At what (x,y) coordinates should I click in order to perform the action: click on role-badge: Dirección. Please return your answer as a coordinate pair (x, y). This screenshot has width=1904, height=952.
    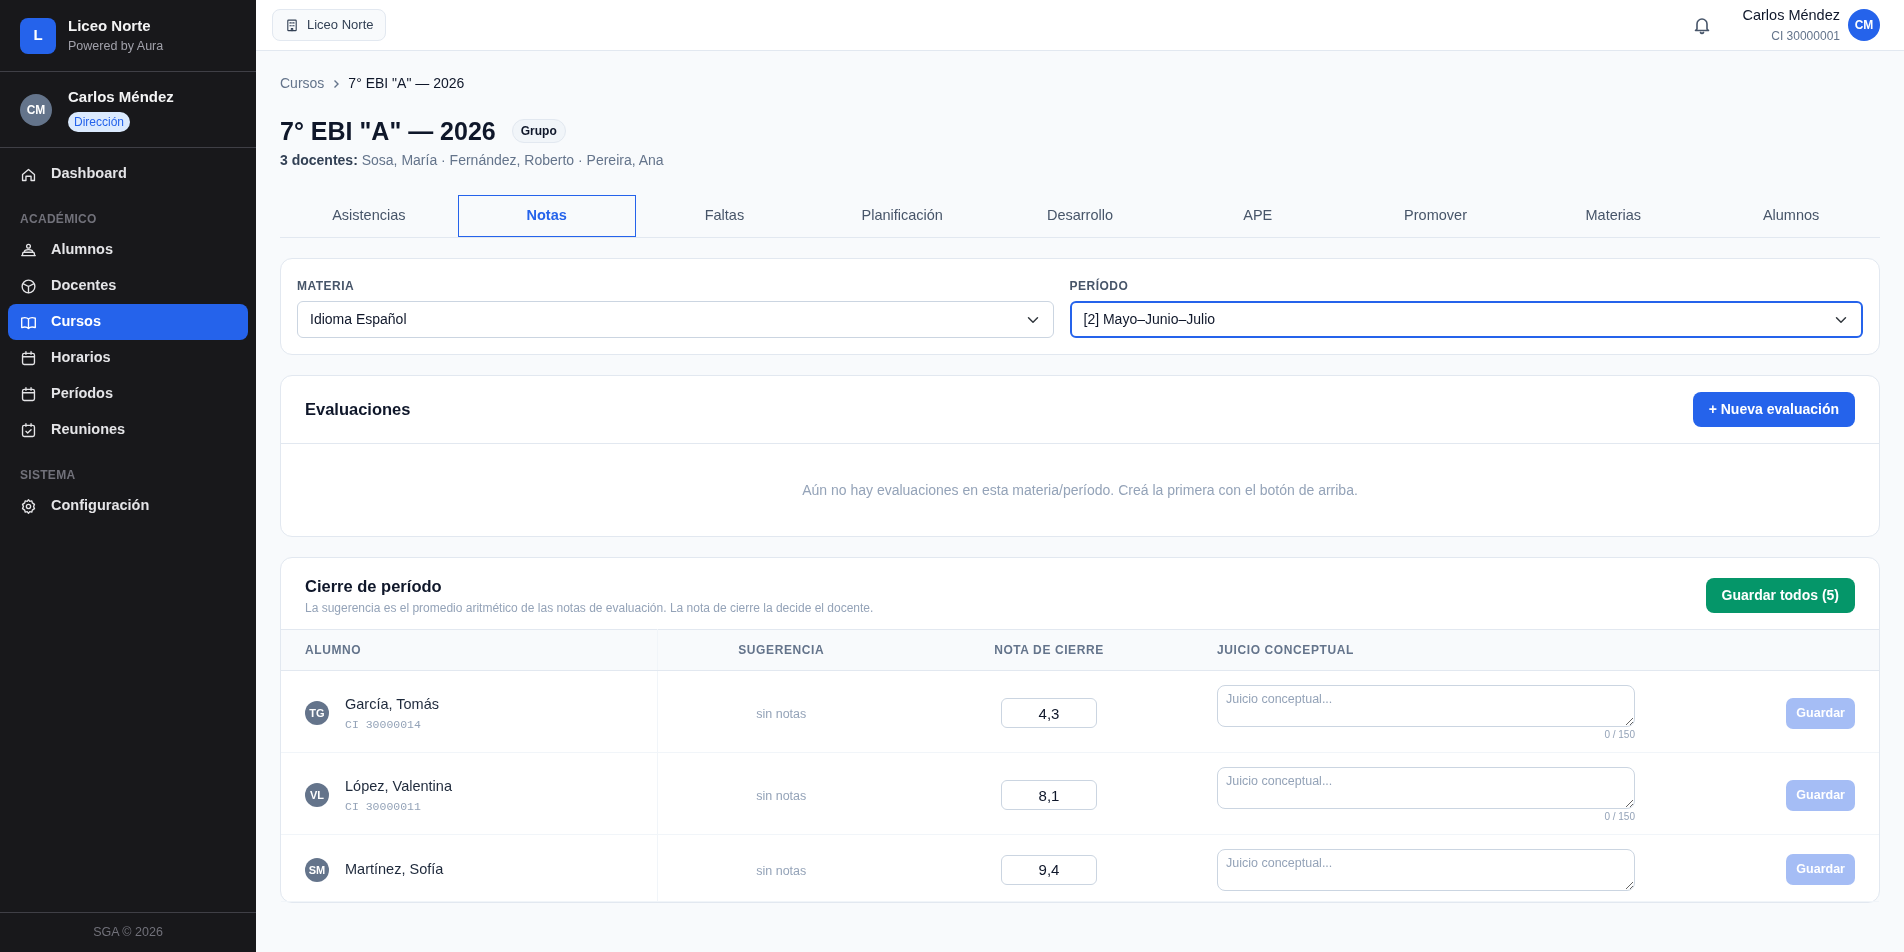
    Looking at the image, I should click on (99, 121).